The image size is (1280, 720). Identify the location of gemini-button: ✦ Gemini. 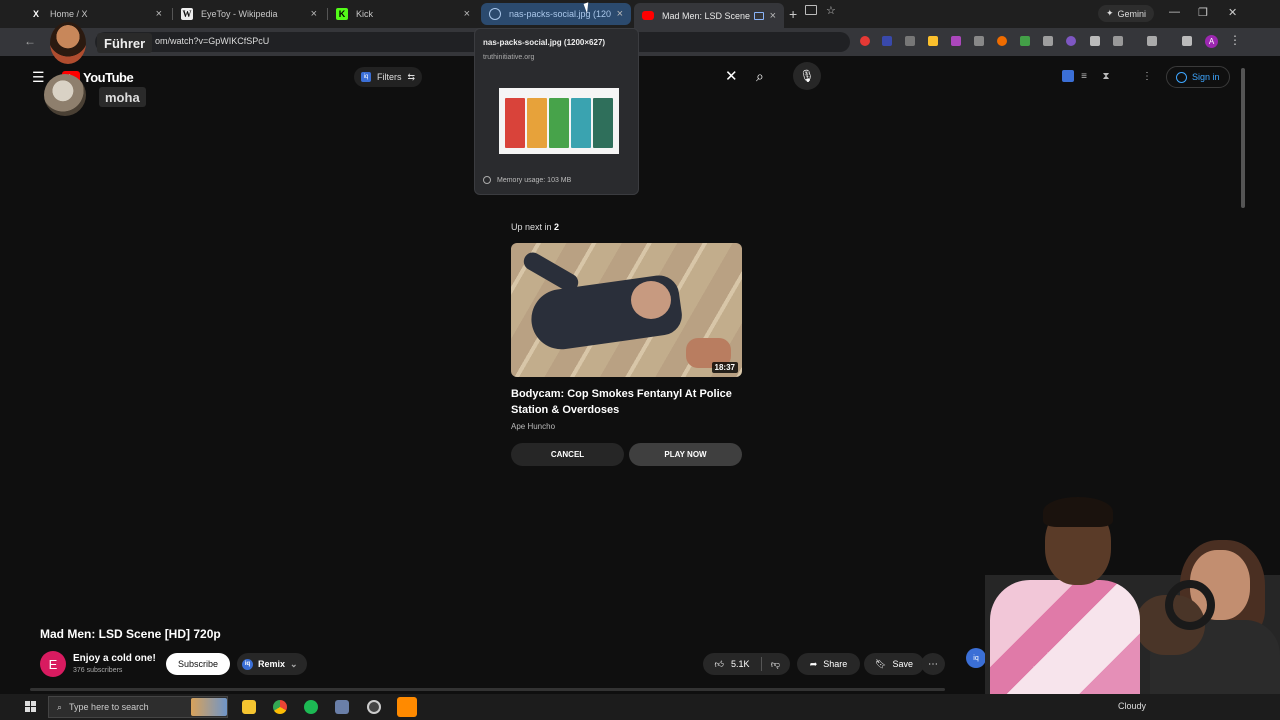
(1126, 13).